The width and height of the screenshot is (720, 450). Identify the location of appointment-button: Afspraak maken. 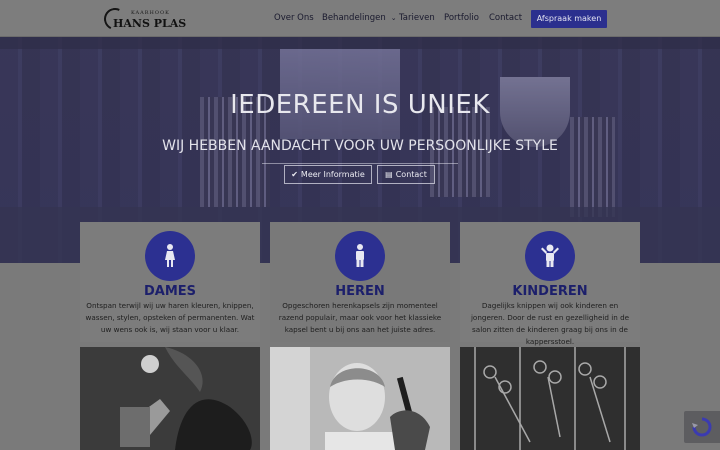
(569, 19).